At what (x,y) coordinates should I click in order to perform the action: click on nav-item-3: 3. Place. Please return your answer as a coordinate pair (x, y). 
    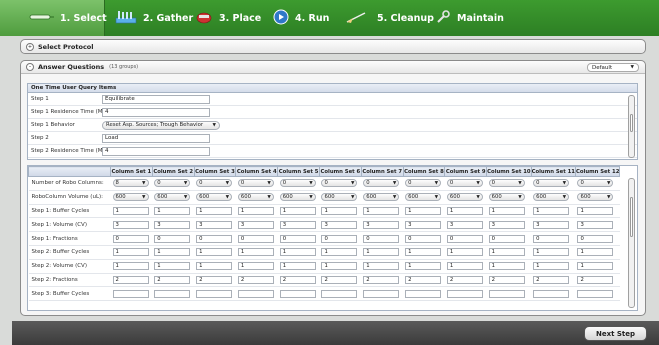
    Looking at the image, I should click on (224, 18).